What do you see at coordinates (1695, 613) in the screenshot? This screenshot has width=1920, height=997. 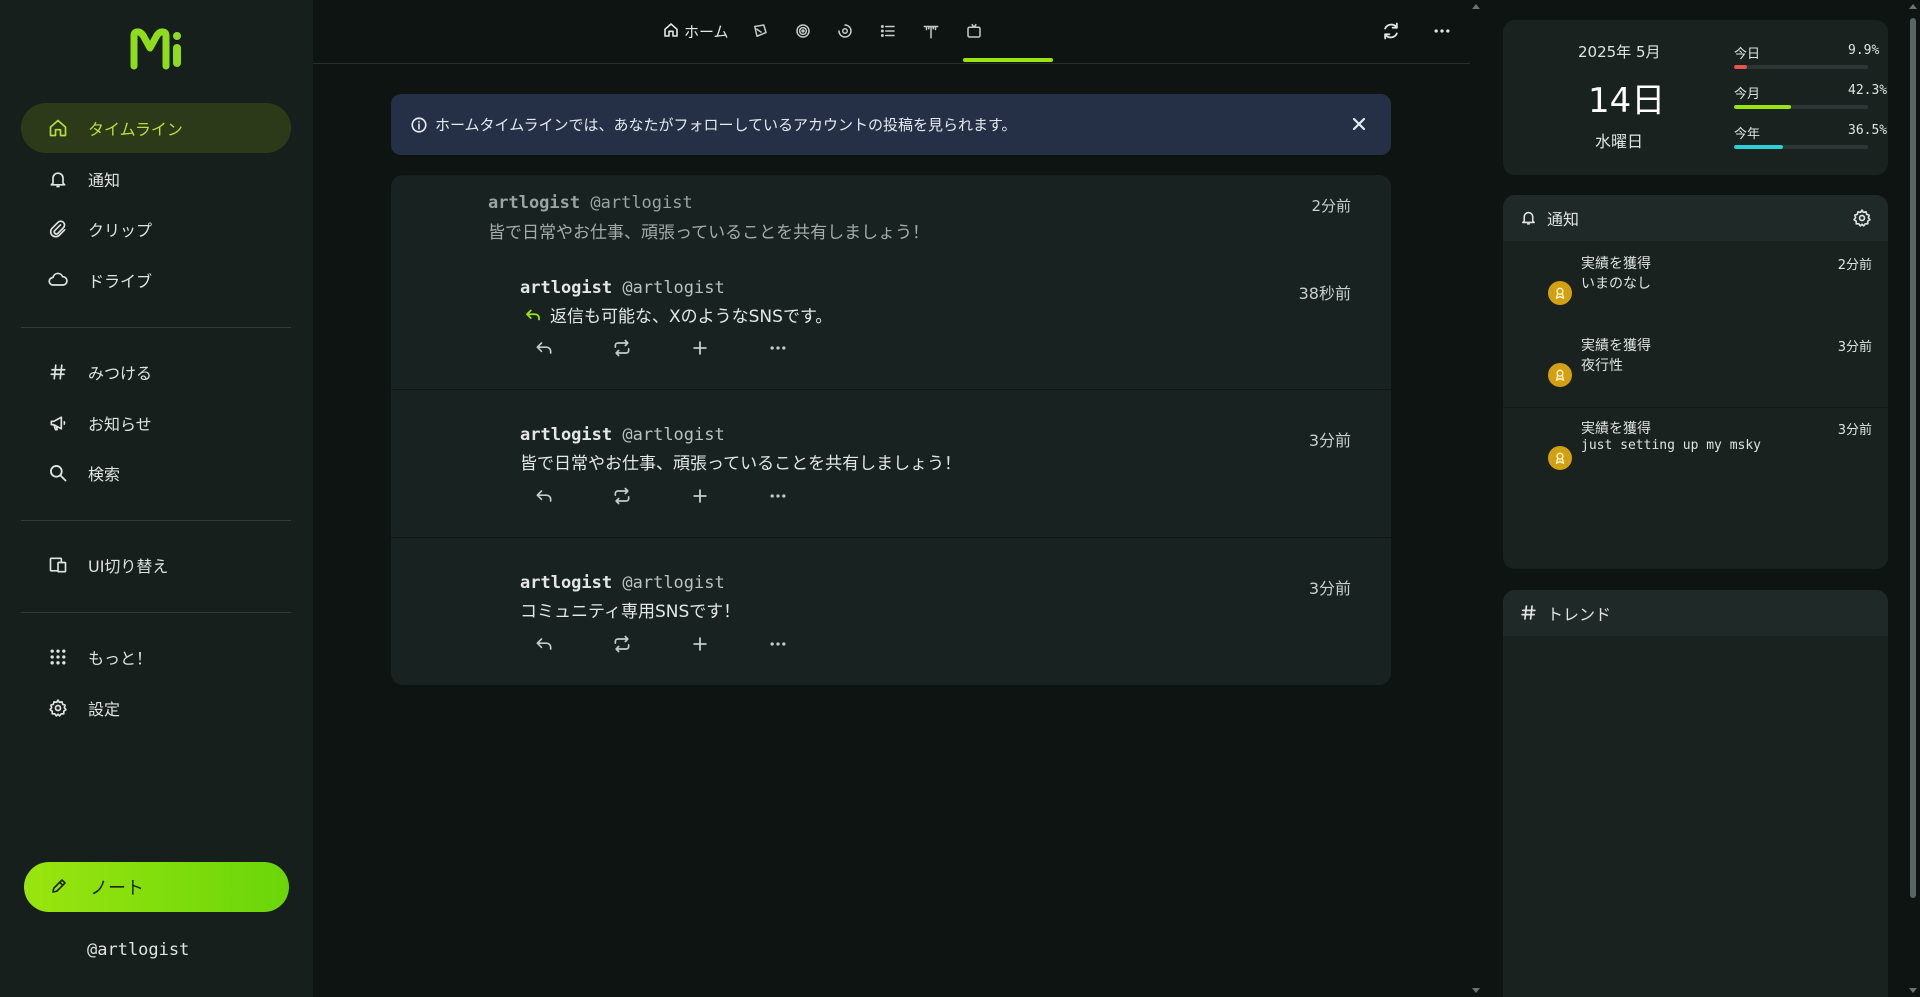 I see `trends-widget-header: トレンド` at bounding box center [1695, 613].